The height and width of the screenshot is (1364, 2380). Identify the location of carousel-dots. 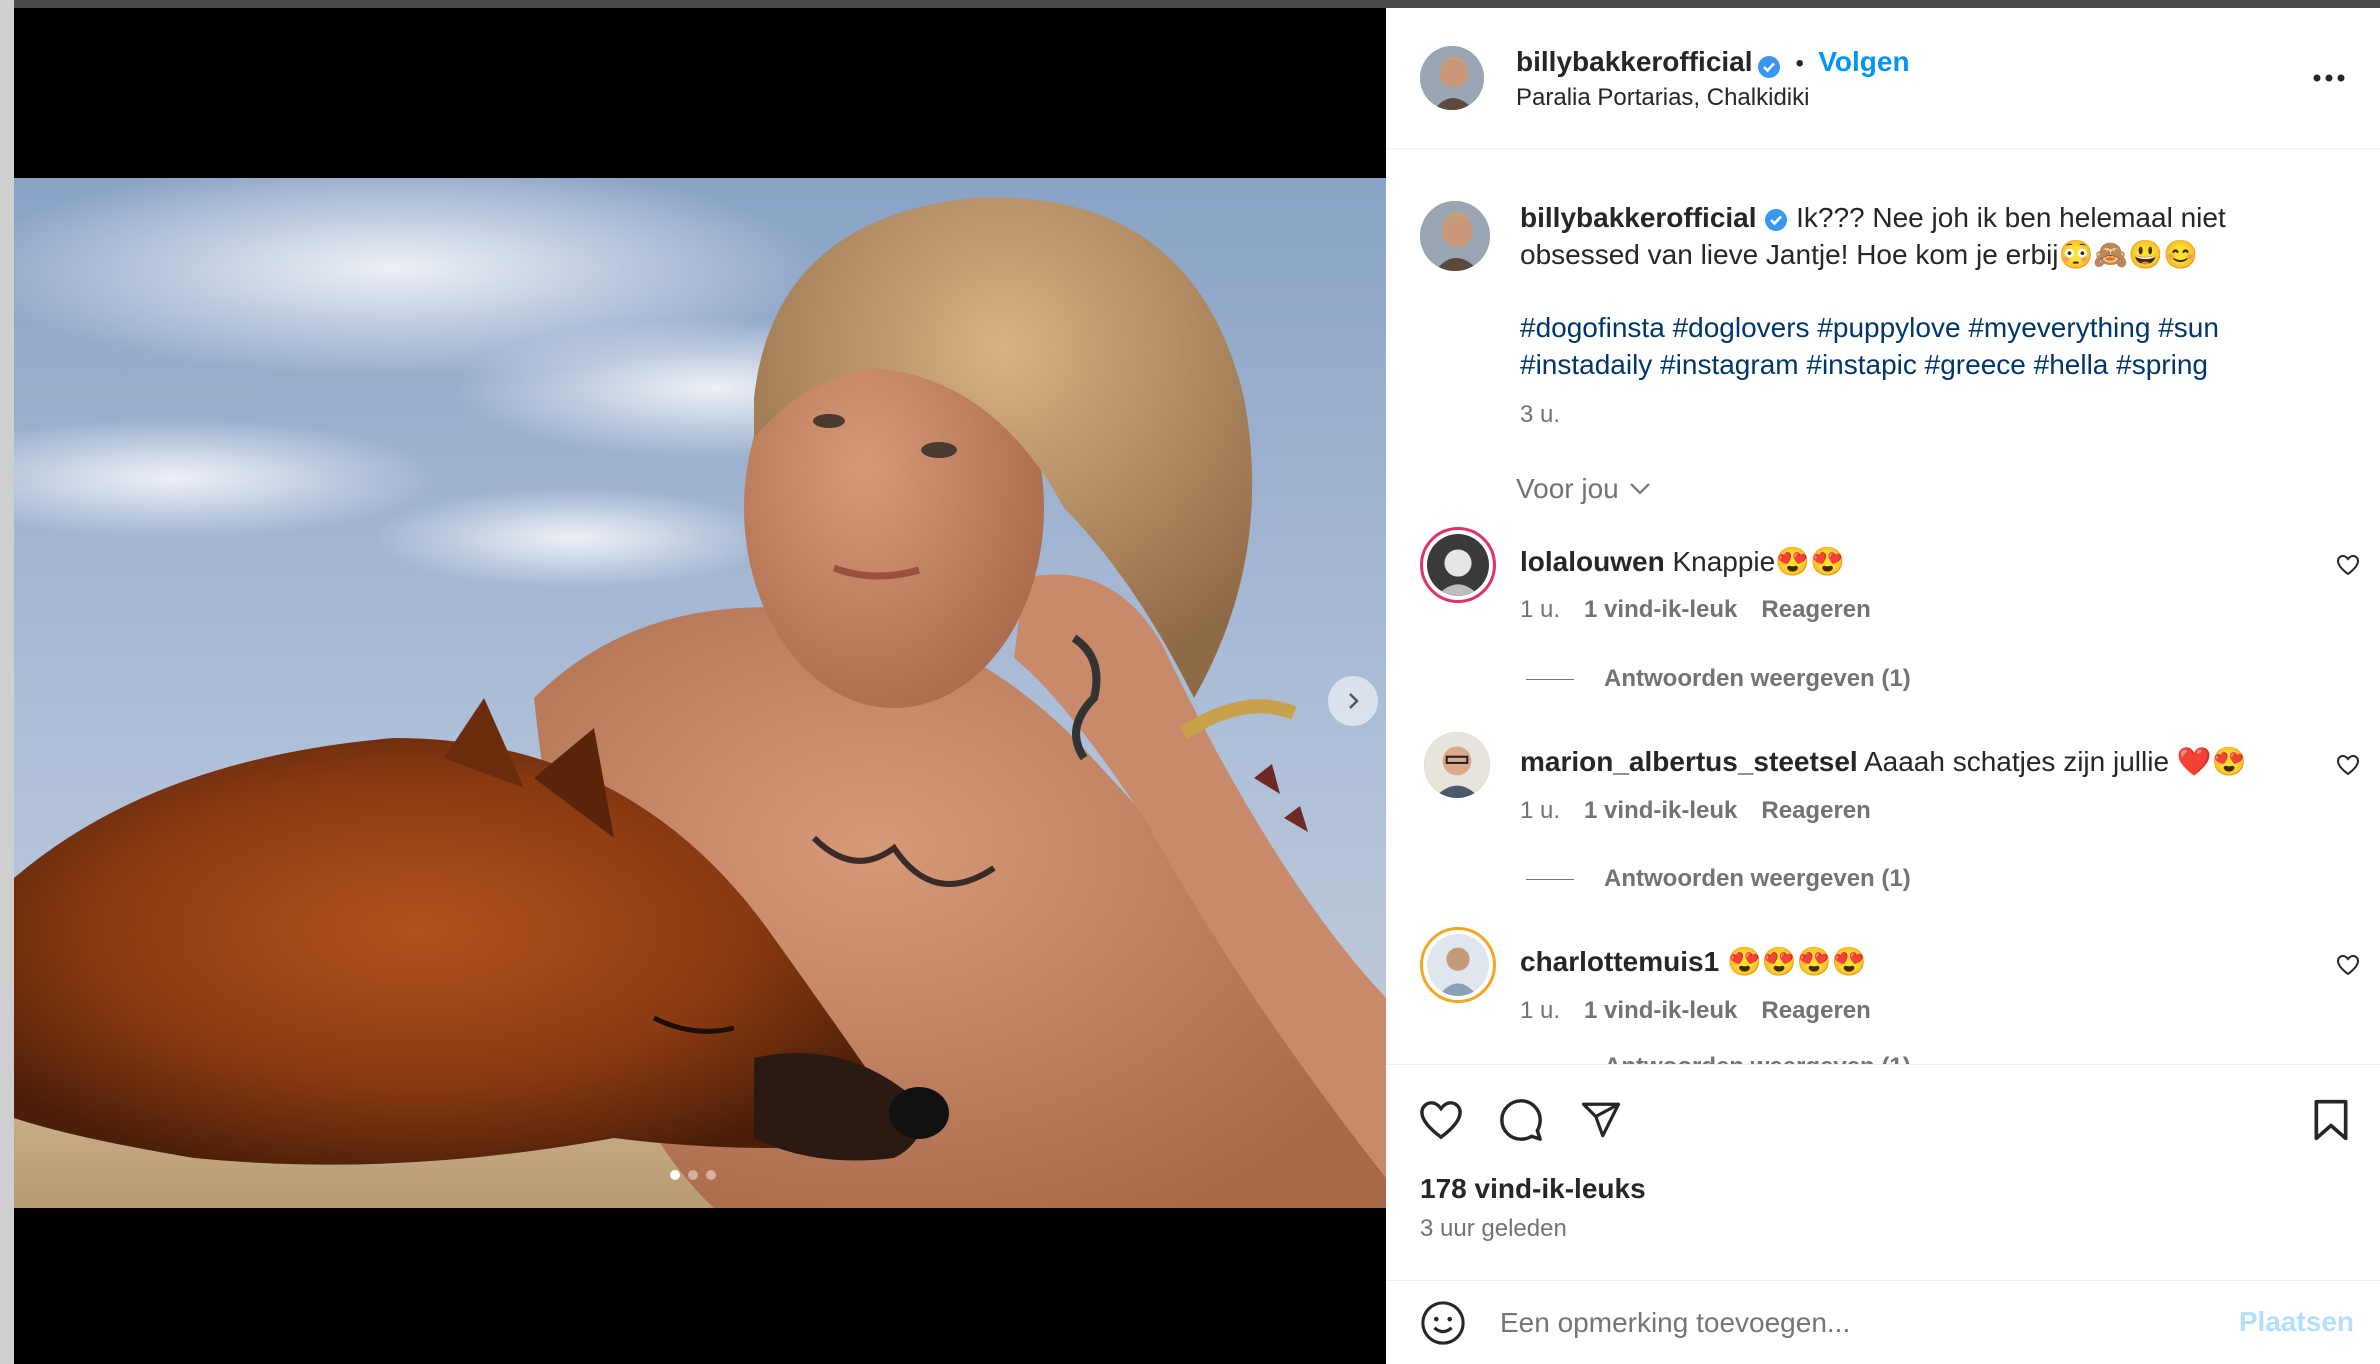
(693, 1175).